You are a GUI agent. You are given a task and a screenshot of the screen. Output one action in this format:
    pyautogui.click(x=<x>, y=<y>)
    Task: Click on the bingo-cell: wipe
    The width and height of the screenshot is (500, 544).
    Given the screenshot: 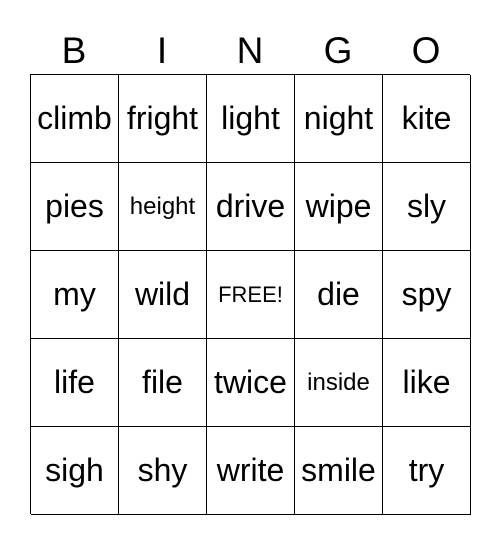 What is the action you would take?
    pyautogui.click(x=339, y=207)
    